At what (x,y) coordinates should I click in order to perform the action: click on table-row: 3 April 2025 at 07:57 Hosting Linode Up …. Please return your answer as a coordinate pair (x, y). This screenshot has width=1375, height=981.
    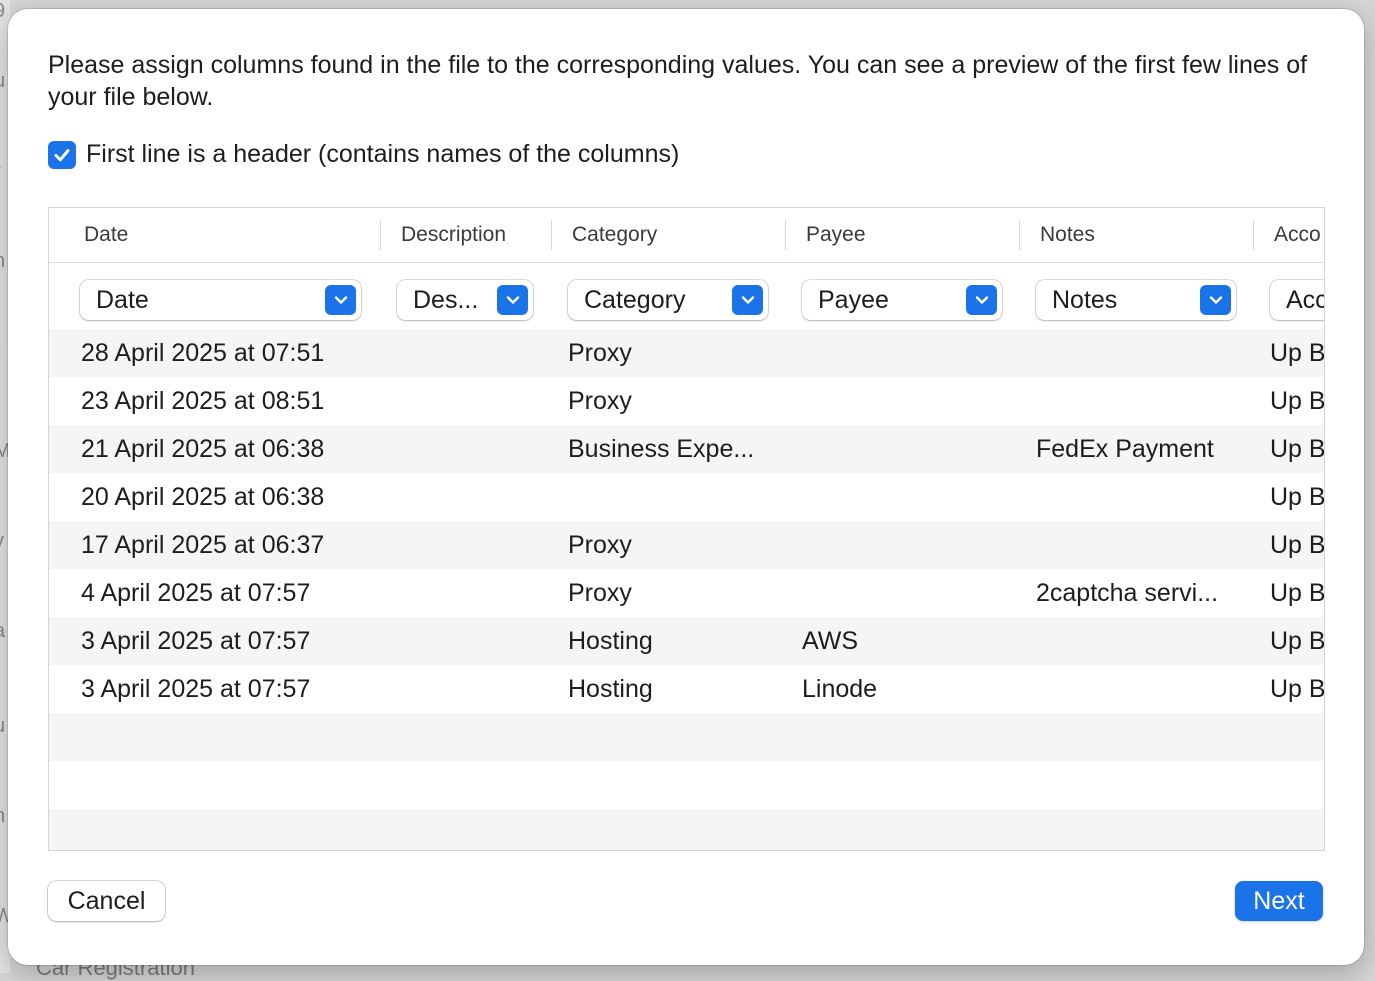
    Looking at the image, I should click on (687, 689).